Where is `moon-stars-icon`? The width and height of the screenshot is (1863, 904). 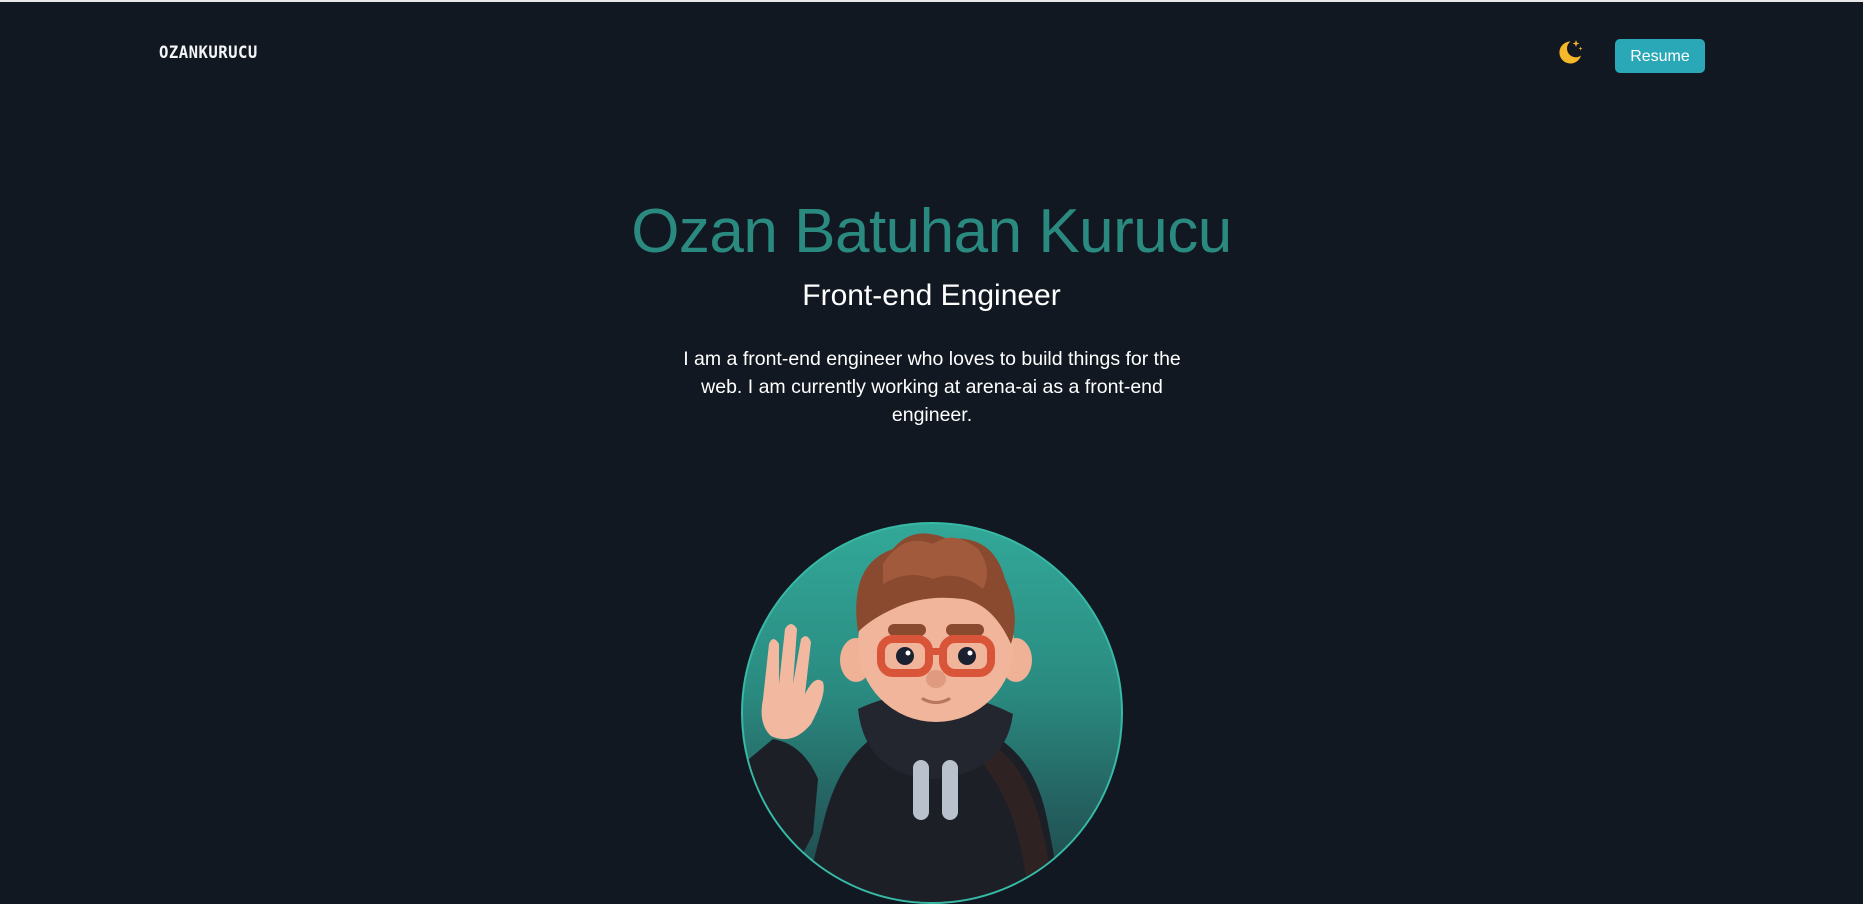
moon-stars-icon is located at coordinates (1570, 54).